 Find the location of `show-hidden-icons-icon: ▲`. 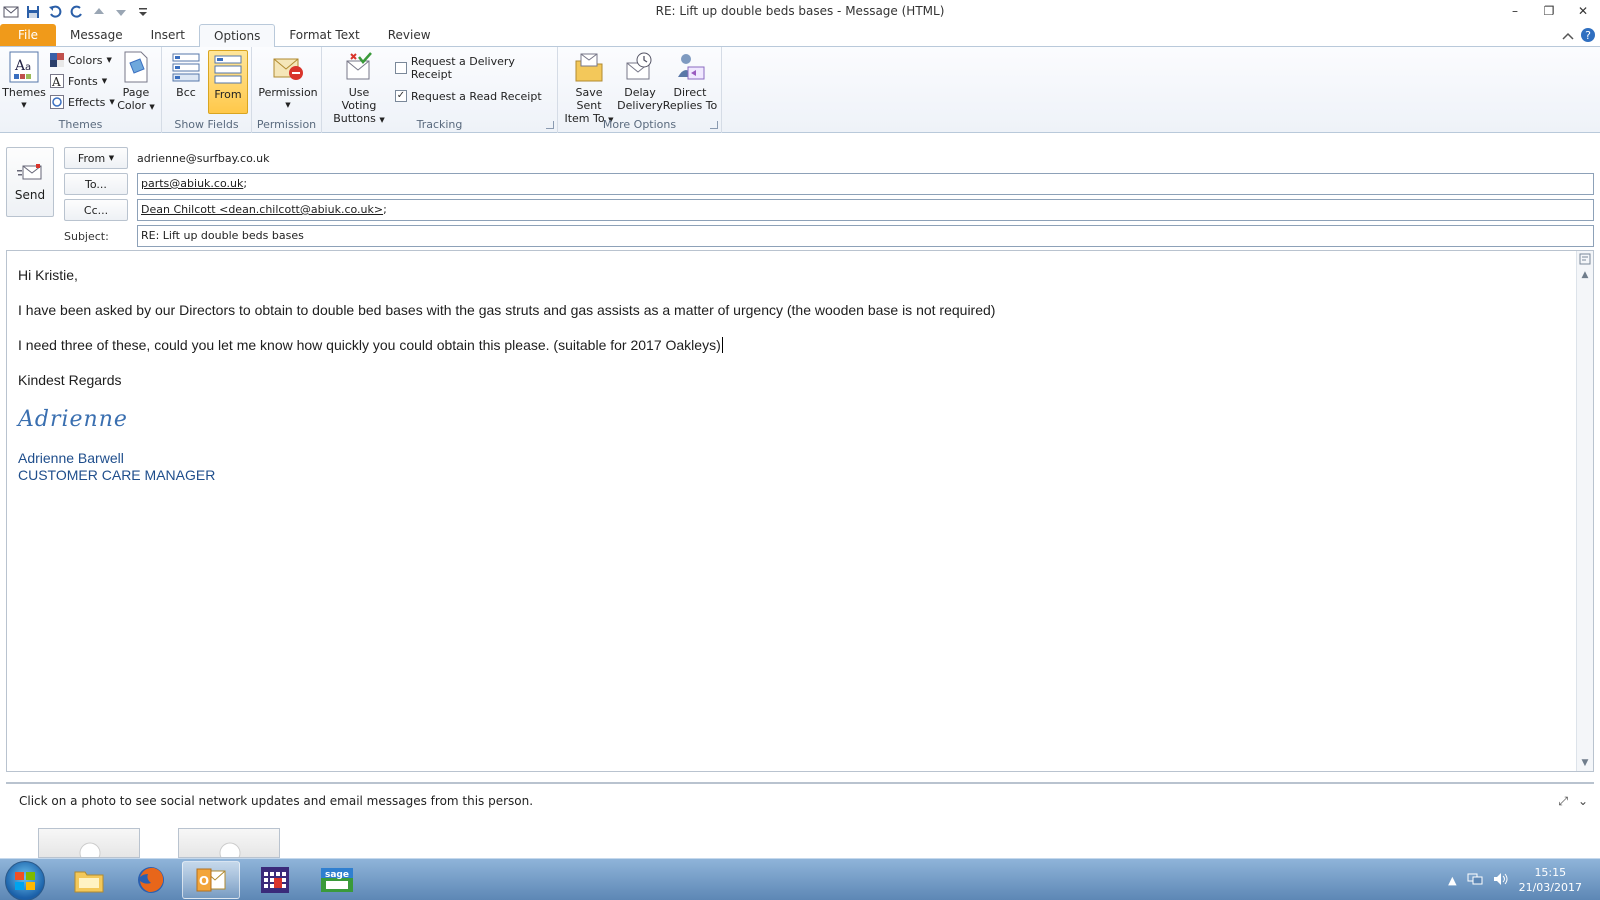

show-hidden-icons-icon: ▲ is located at coordinates (1452, 880).